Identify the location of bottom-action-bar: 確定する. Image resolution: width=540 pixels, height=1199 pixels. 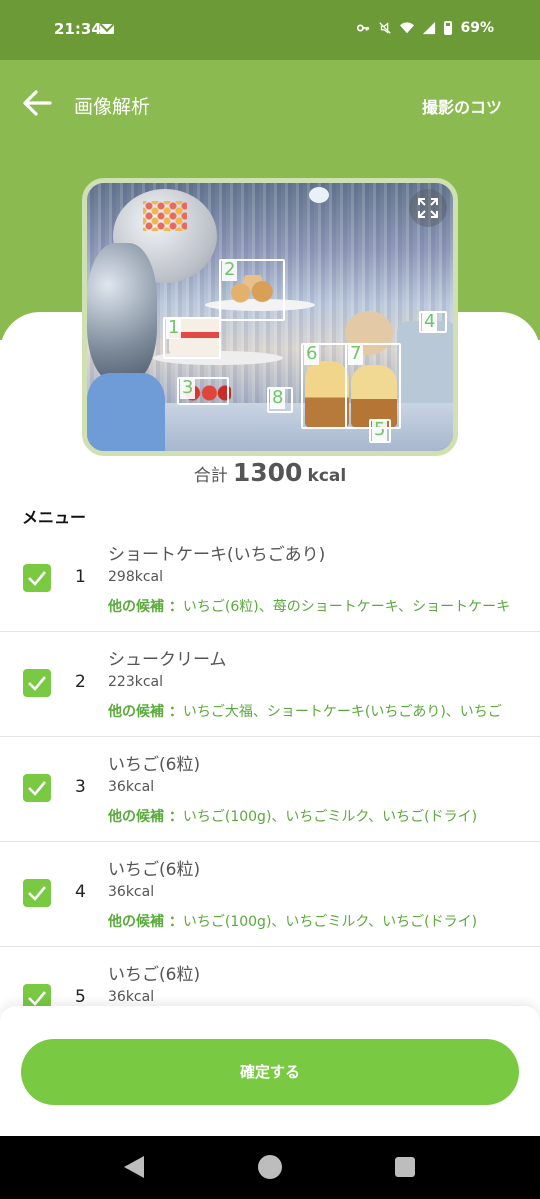
(270, 1071).